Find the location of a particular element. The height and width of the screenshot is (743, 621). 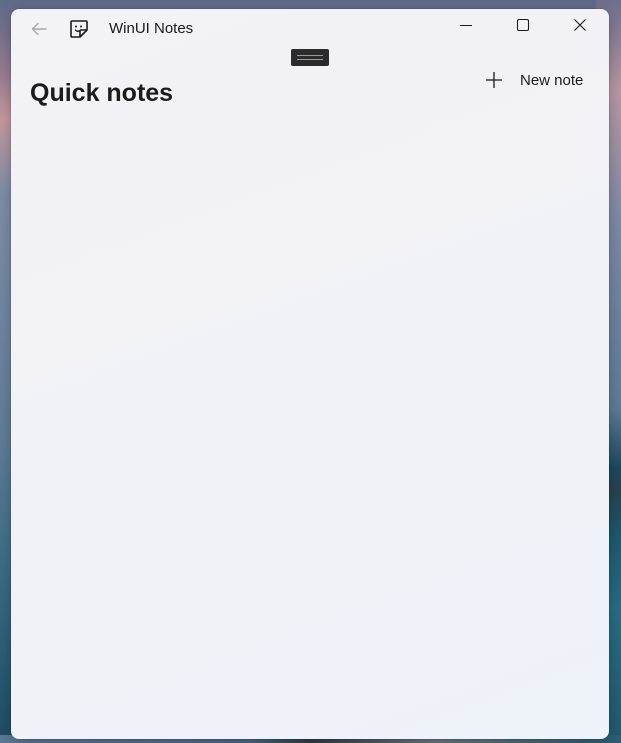

back-button is located at coordinates (39, 31).